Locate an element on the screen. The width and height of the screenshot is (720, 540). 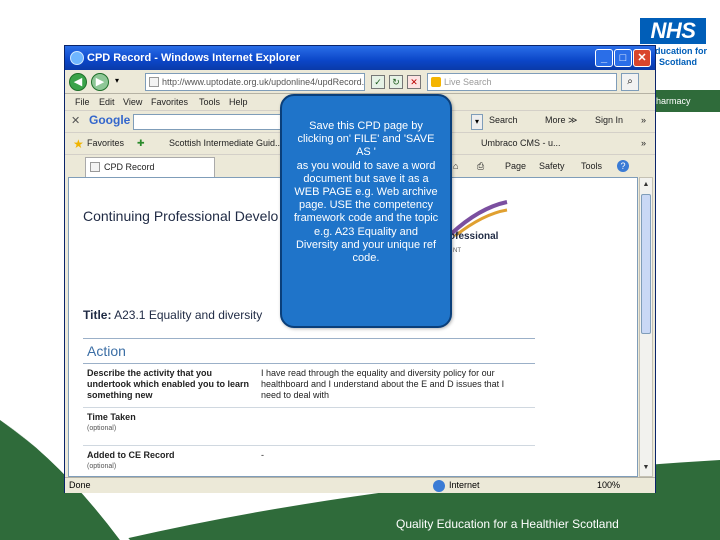
tab-cpd-record: CPD Record is located at coordinates (150, 167).